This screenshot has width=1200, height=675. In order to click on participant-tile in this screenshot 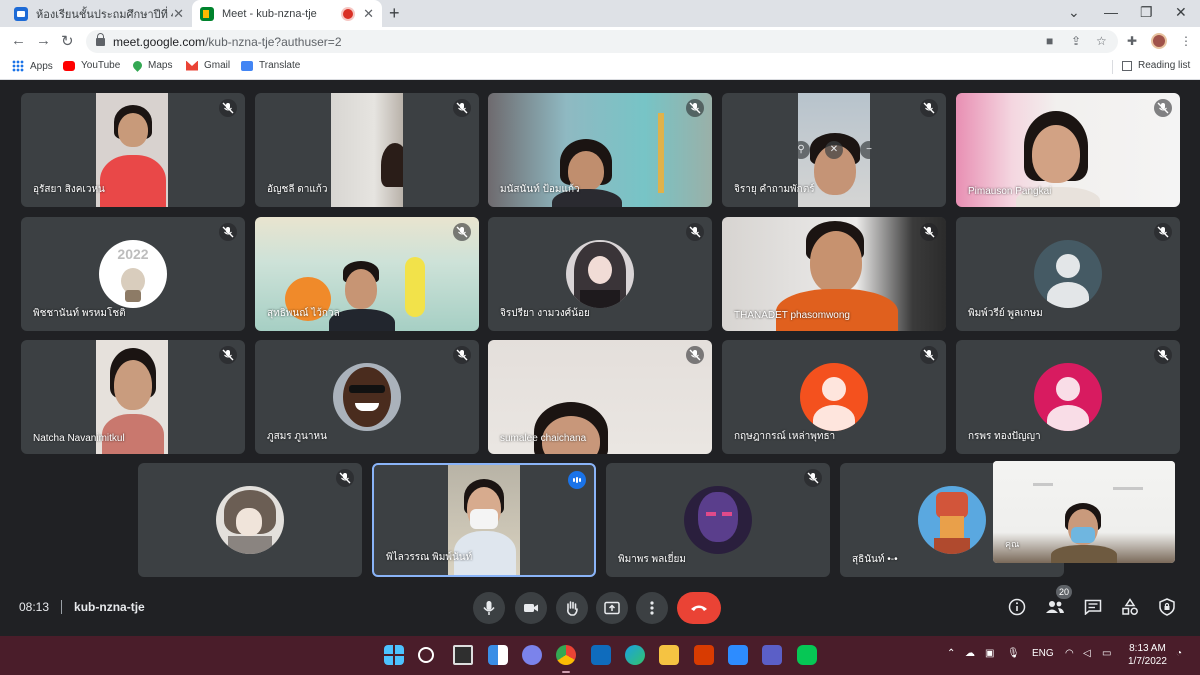, I will do `click(250, 520)`.